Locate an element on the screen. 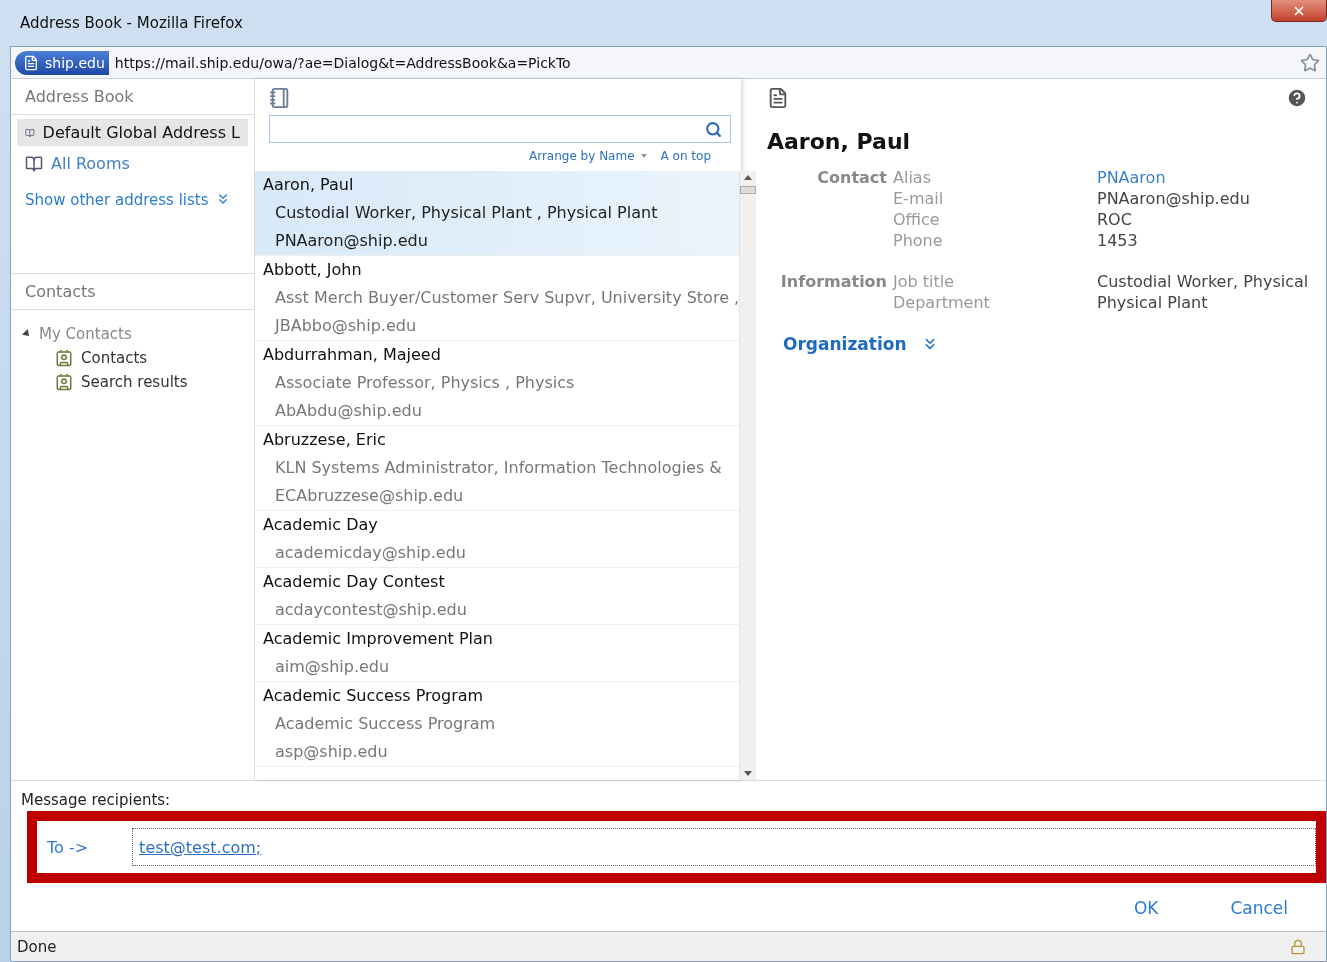  contact-name: Abruzzese, Eric is located at coordinates (324, 440).